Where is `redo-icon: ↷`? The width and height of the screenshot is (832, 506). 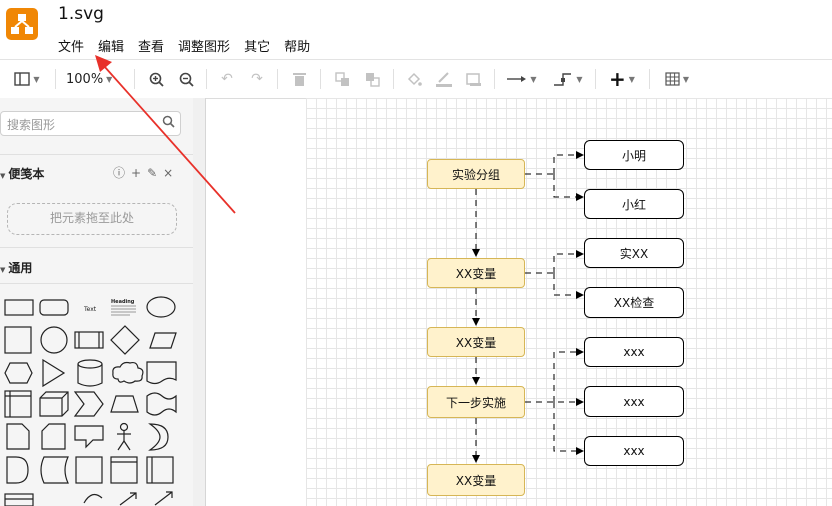
redo-icon: ↷ is located at coordinates (257, 79).